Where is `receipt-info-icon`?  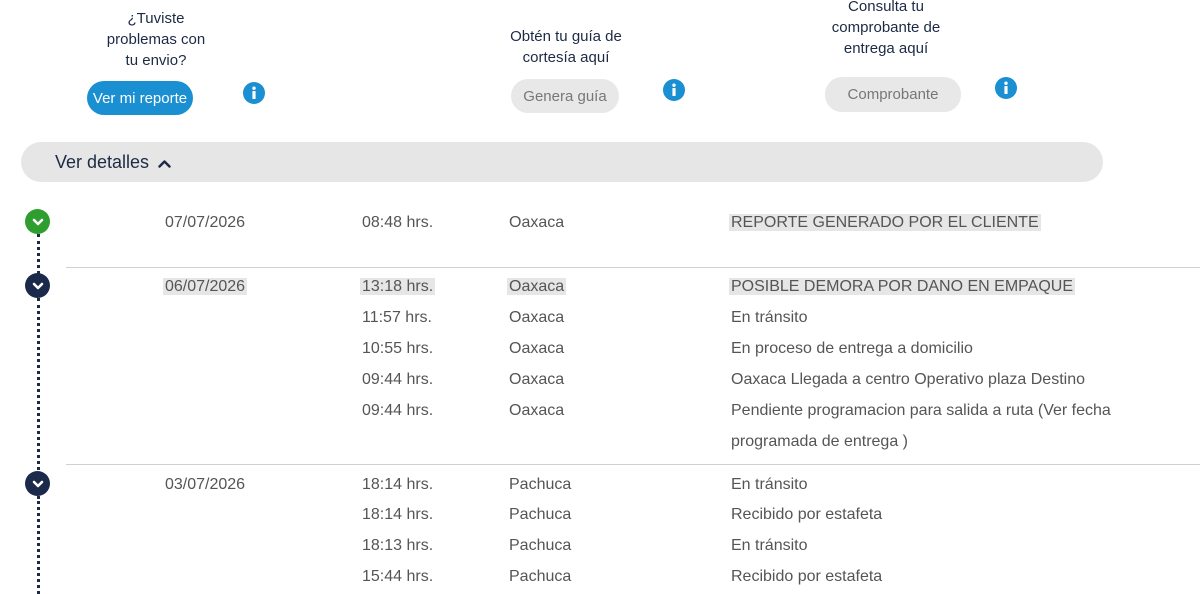
receipt-info-icon is located at coordinates (1006, 88).